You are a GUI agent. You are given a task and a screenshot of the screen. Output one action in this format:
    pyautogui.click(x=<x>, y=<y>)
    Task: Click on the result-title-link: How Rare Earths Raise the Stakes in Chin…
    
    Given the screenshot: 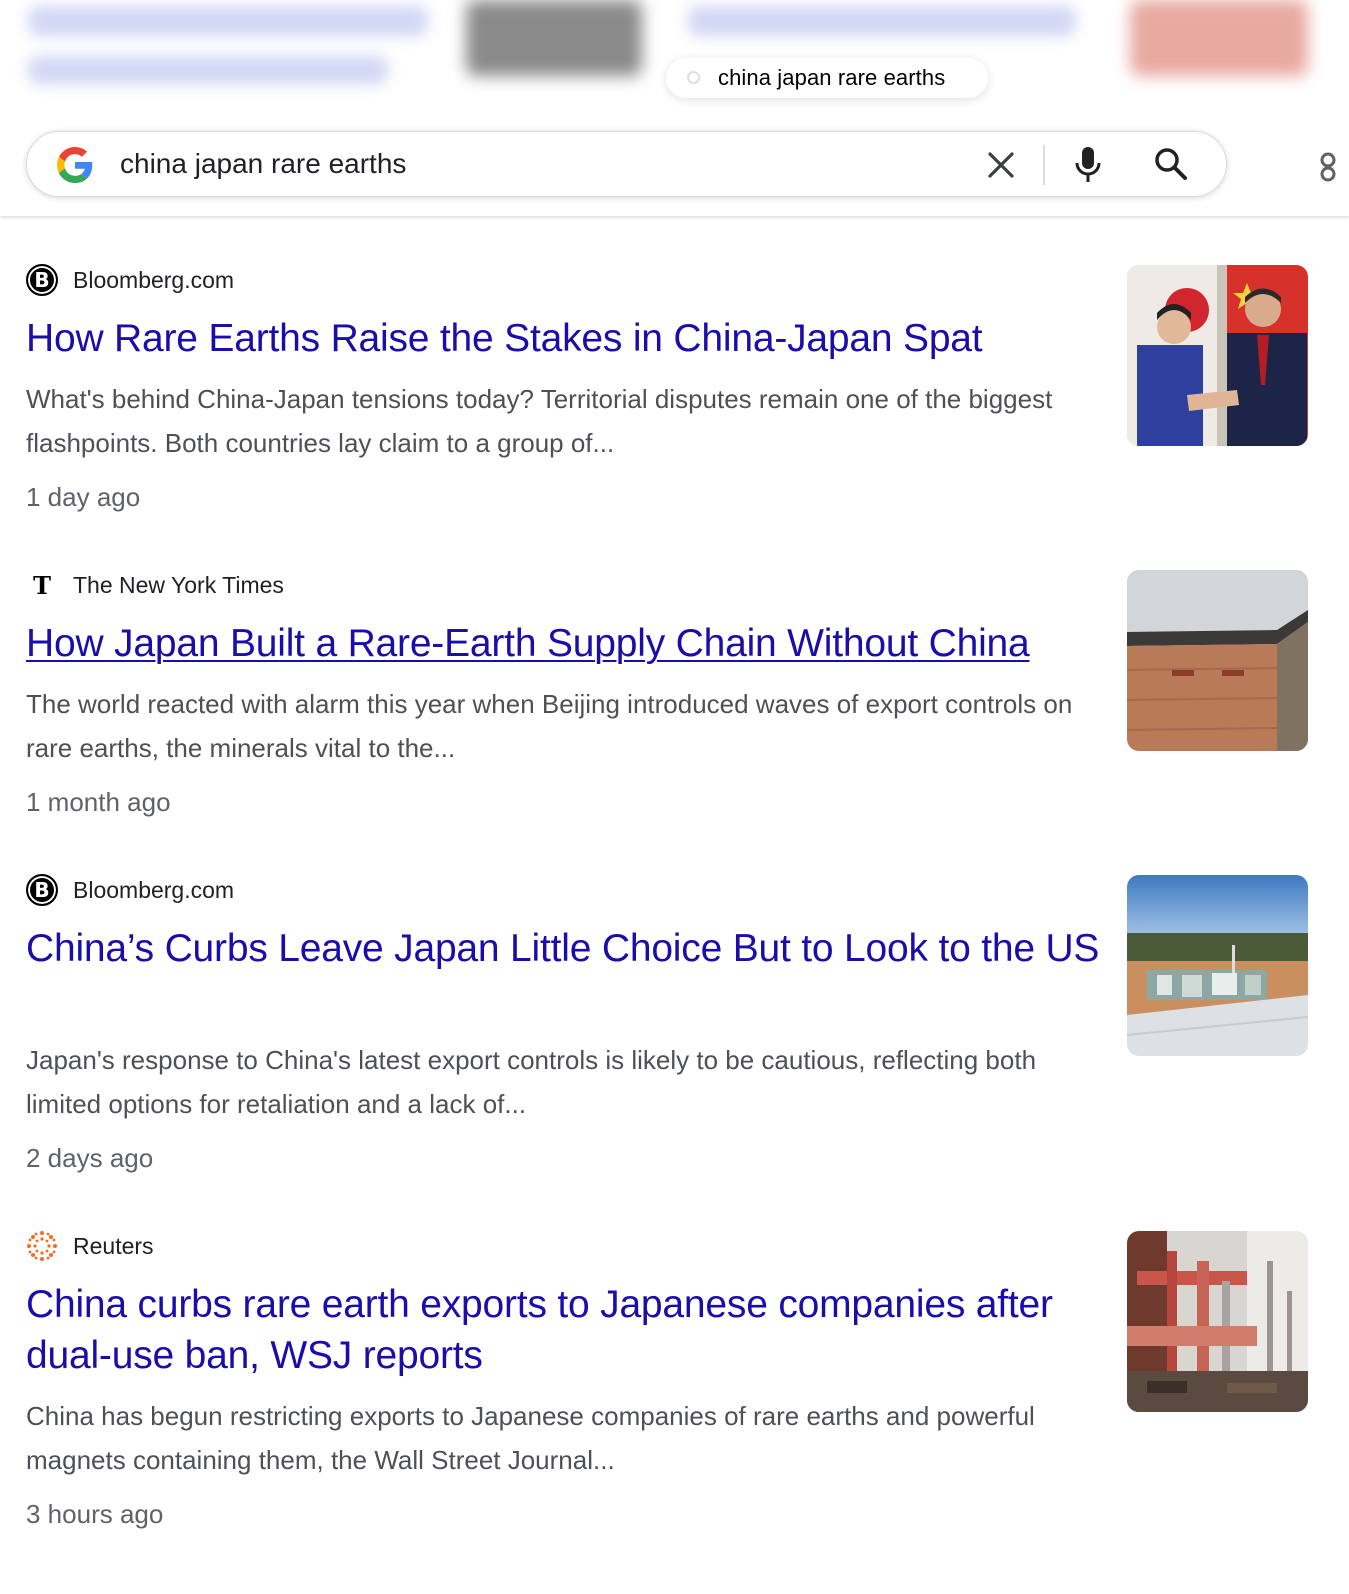 What is the action you would take?
    pyautogui.click(x=566, y=338)
    